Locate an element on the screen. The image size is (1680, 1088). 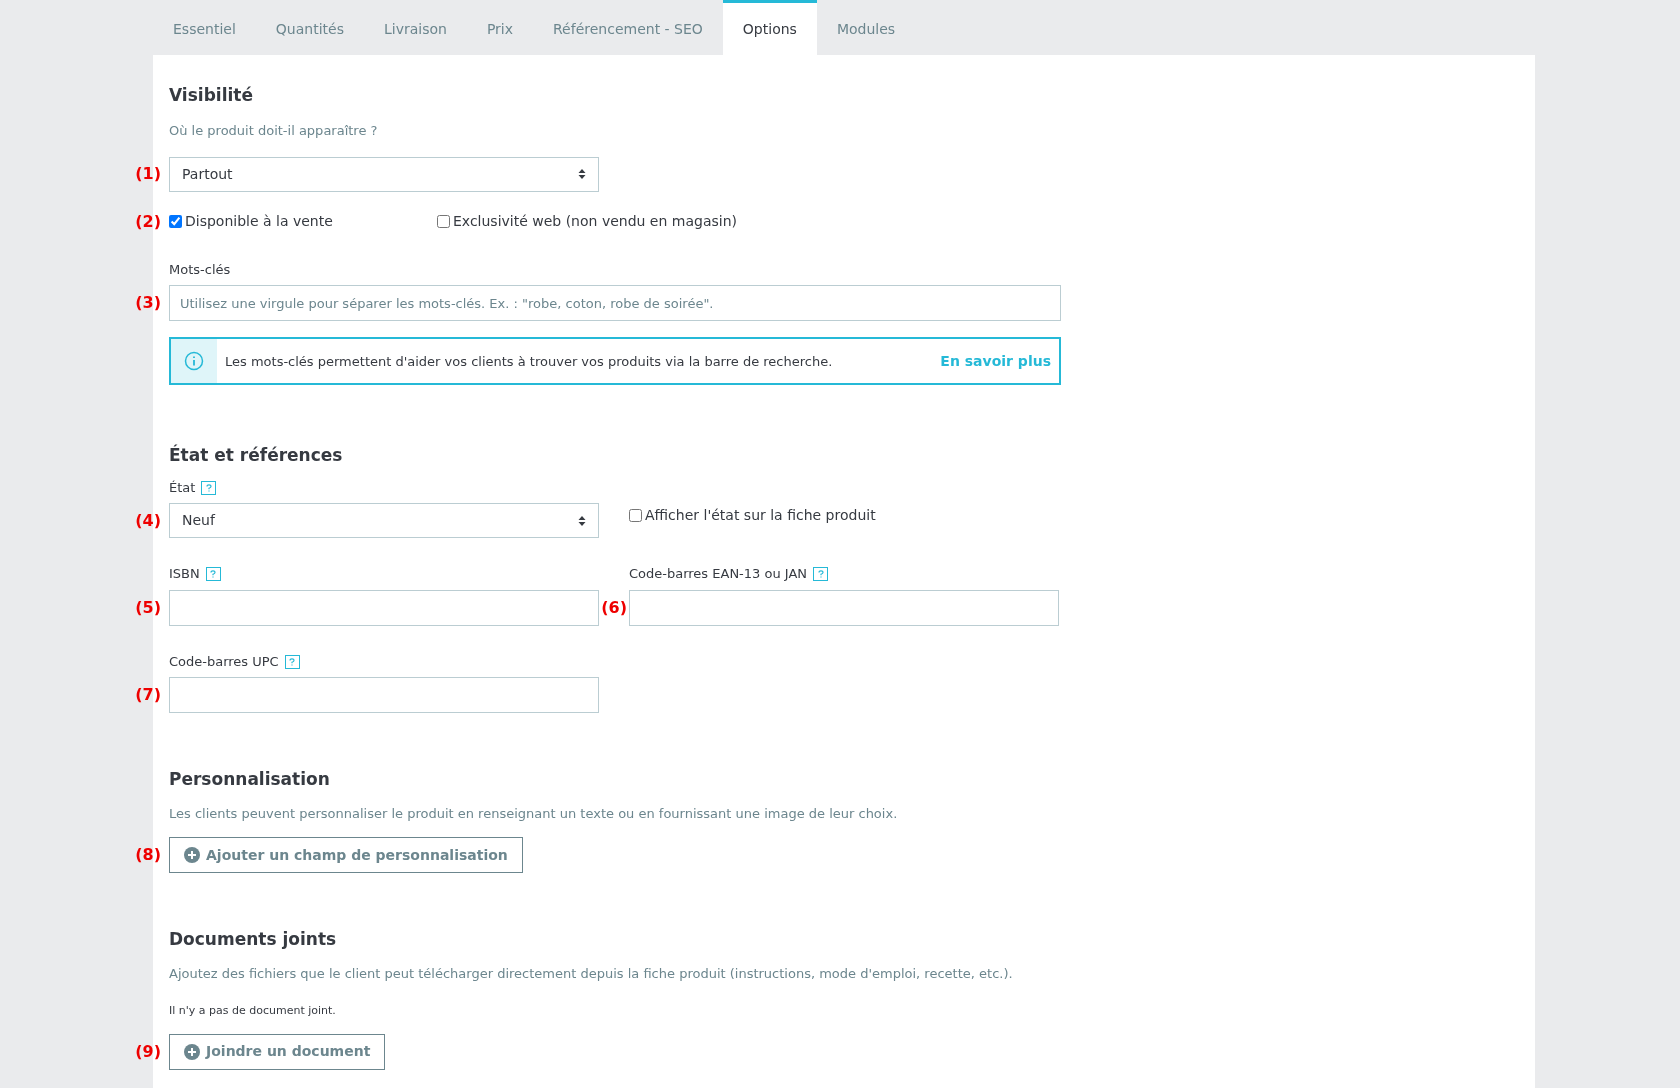
tab: Modules is located at coordinates (866, 27).